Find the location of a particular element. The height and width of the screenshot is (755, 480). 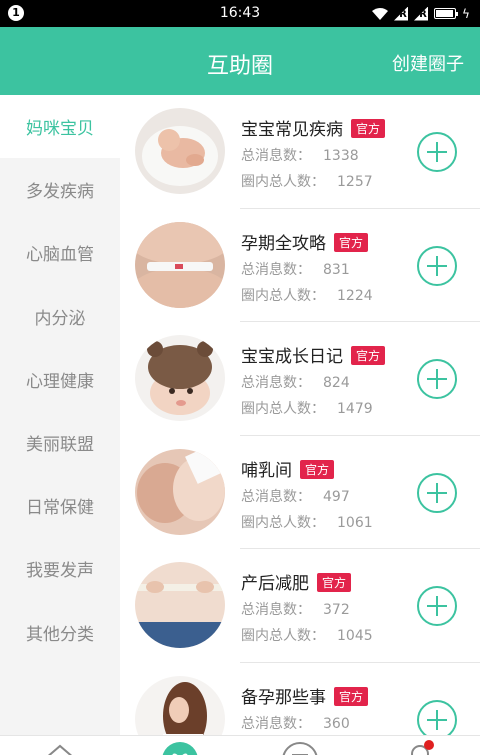

heart-icon is located at coordinates (180, 748).